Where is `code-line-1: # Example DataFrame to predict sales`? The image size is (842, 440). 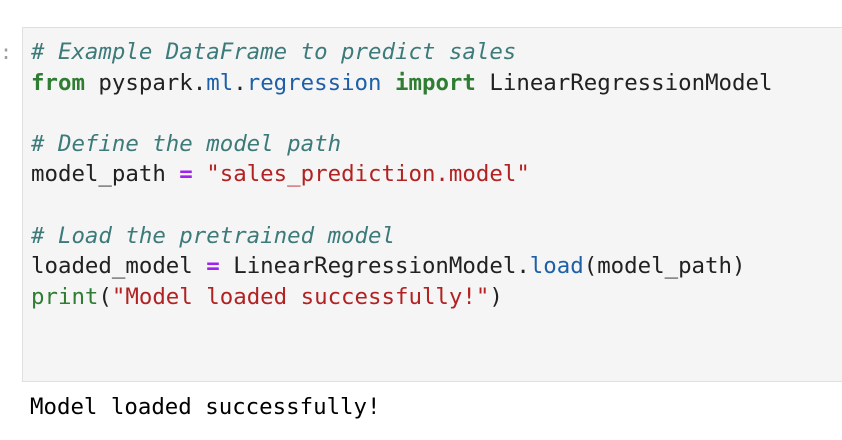
code-line-1: # Example DataFrame to predict sales is located at coordinates (401, 52).